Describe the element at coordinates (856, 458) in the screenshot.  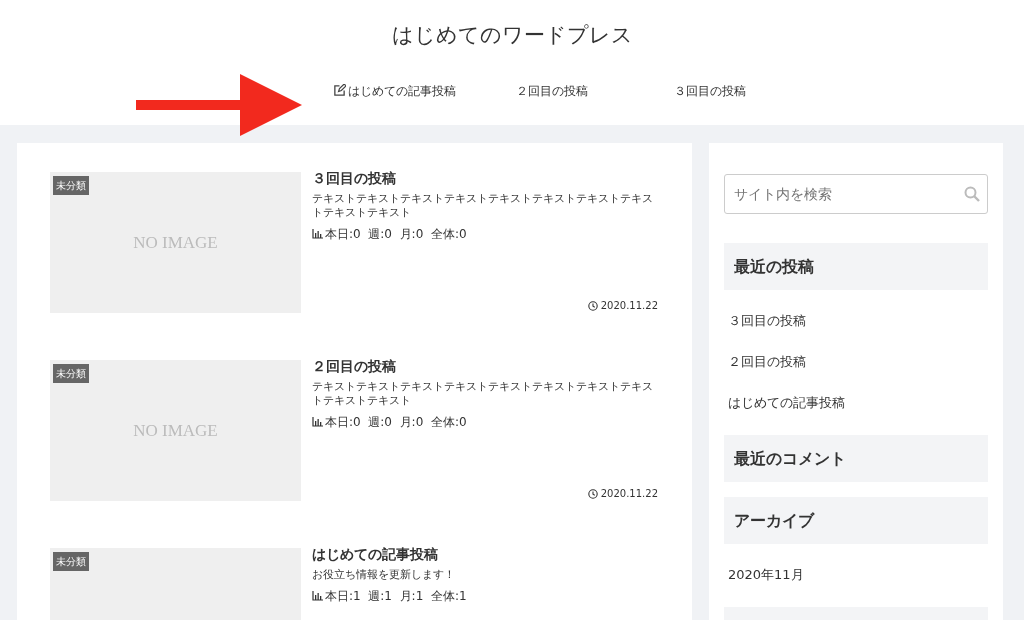
I see `widget-heading: 最近のコメント` at that location.